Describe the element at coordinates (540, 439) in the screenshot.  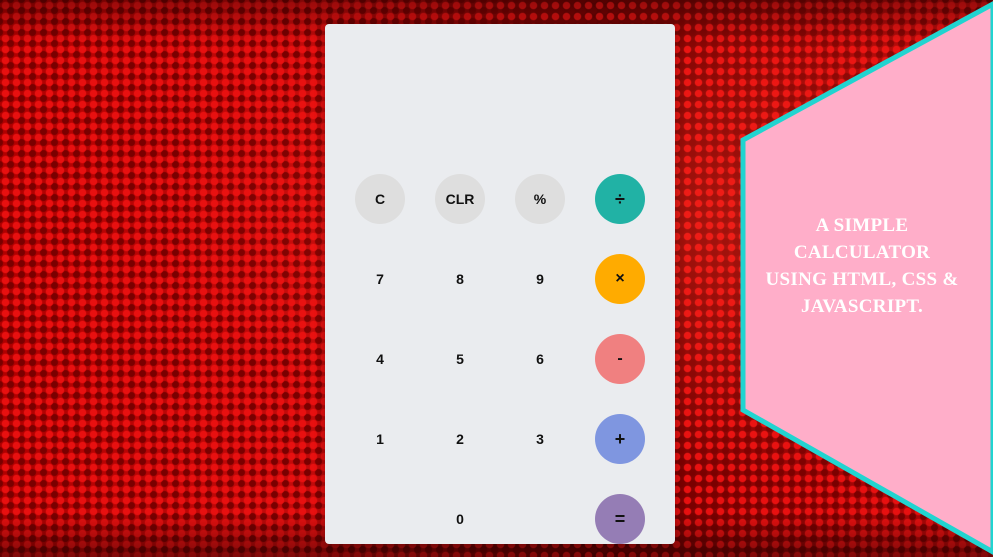
I see `digit-3-button: 3` at that location.